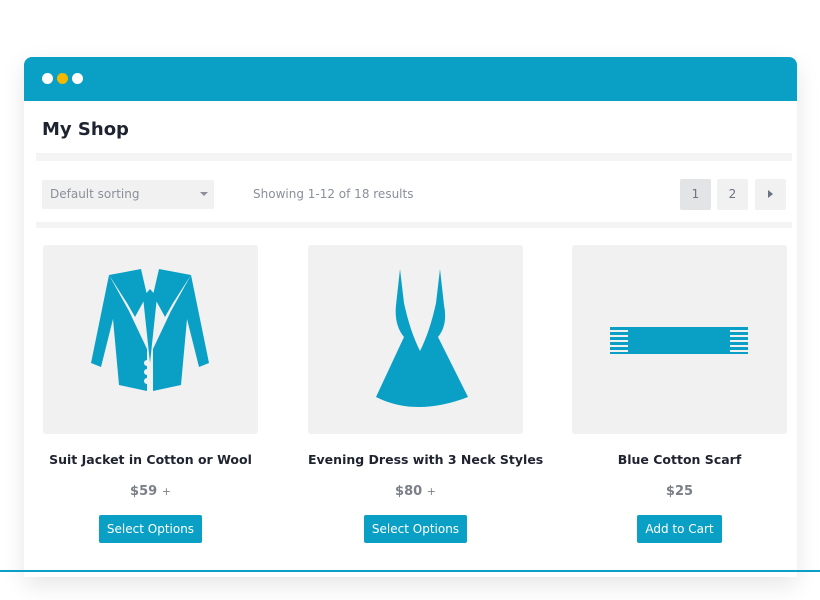  Describe the element at coordinates (414, 225) in the screenshot. I see `divider-bottom` at that location.